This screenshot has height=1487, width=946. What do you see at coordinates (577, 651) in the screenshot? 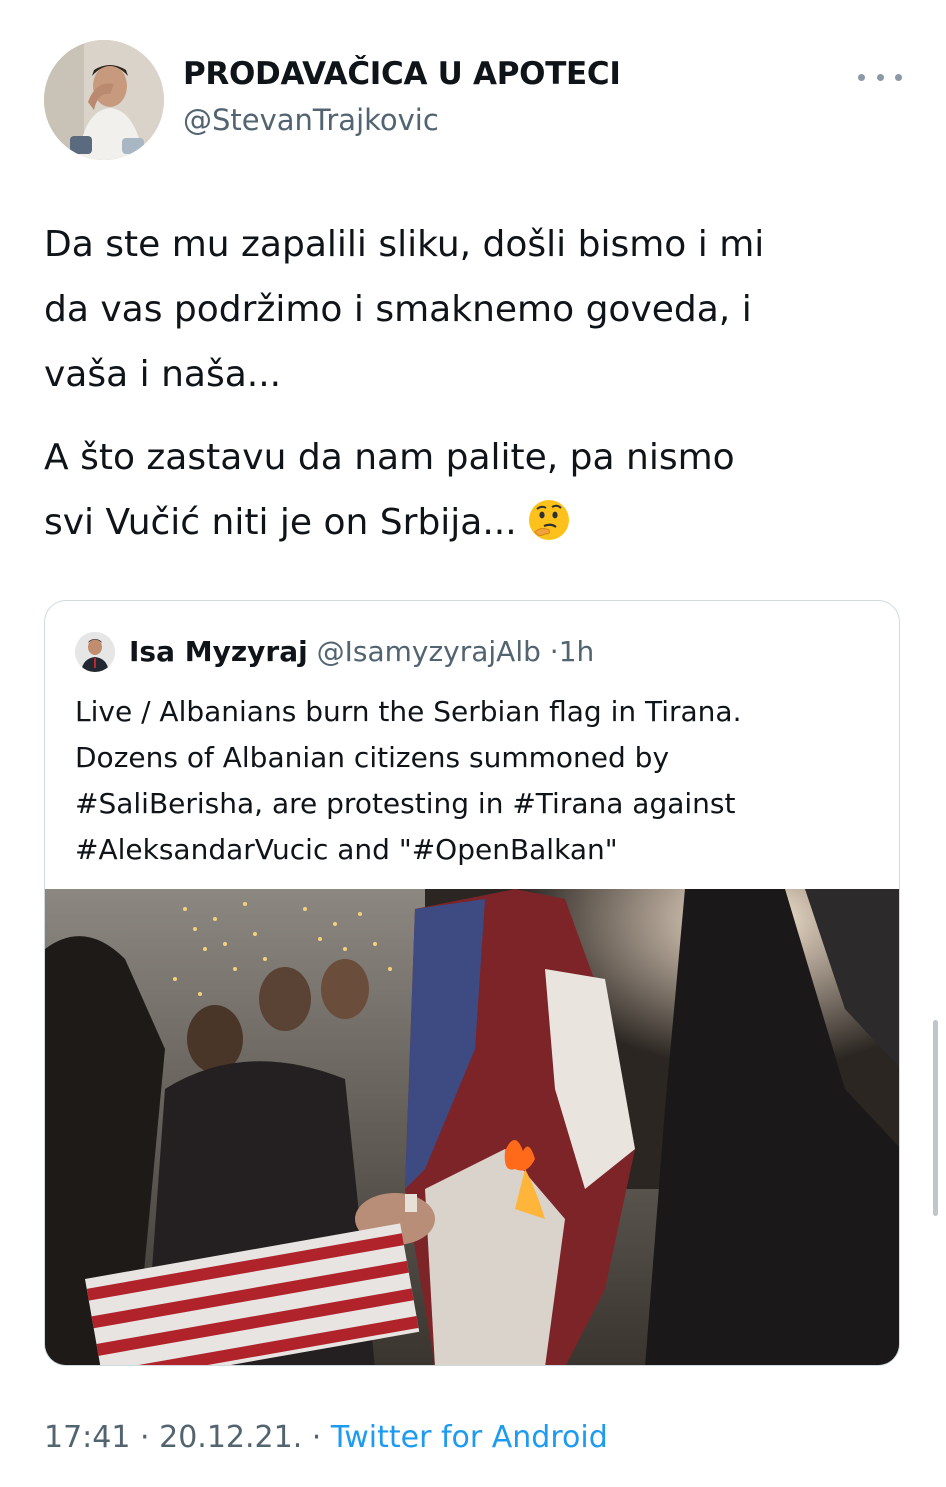
I see `quoted-time: 1h` at bounding box center [577, 651].